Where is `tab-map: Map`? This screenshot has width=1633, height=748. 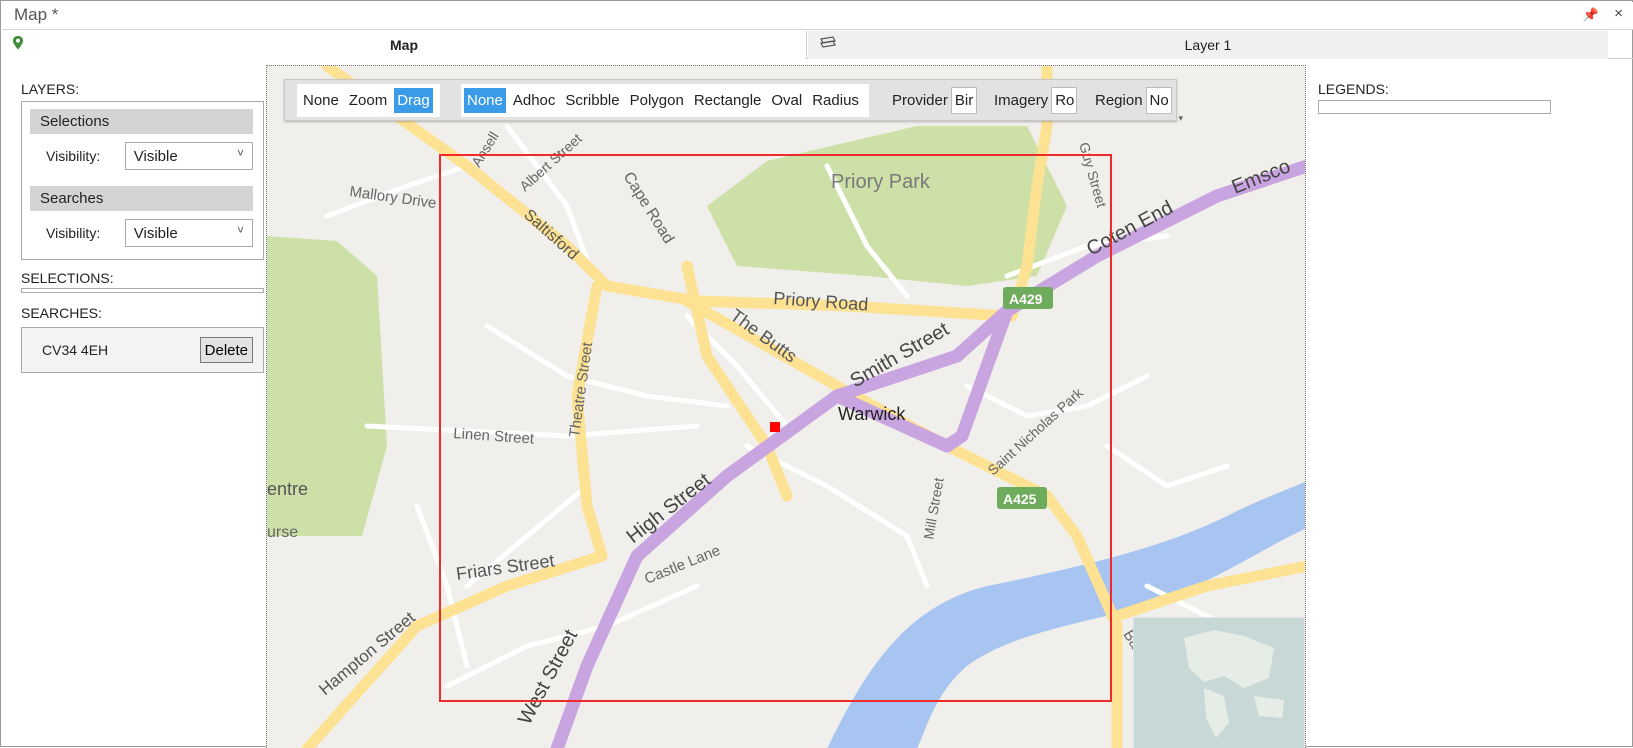 tab-map: Map is located at coordinates (404, 45).